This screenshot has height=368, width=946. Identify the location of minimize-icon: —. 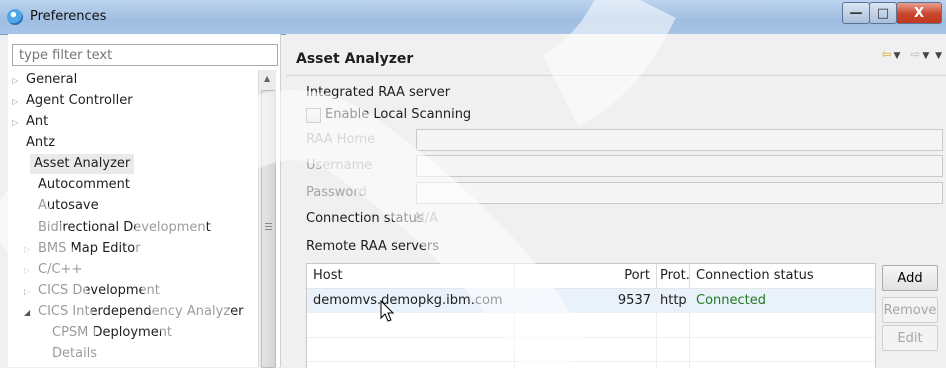
(856, 13).